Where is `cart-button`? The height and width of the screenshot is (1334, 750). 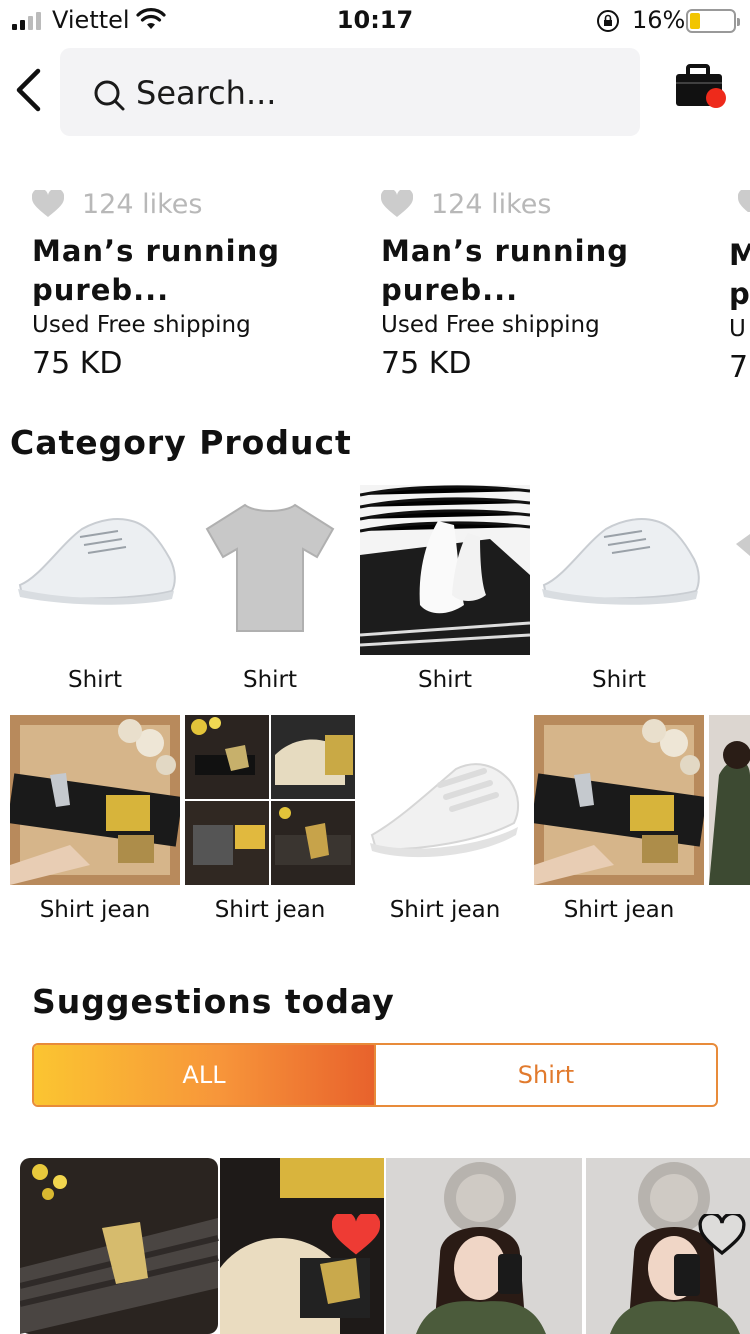 cart-button is located at coordinates (701, 87).